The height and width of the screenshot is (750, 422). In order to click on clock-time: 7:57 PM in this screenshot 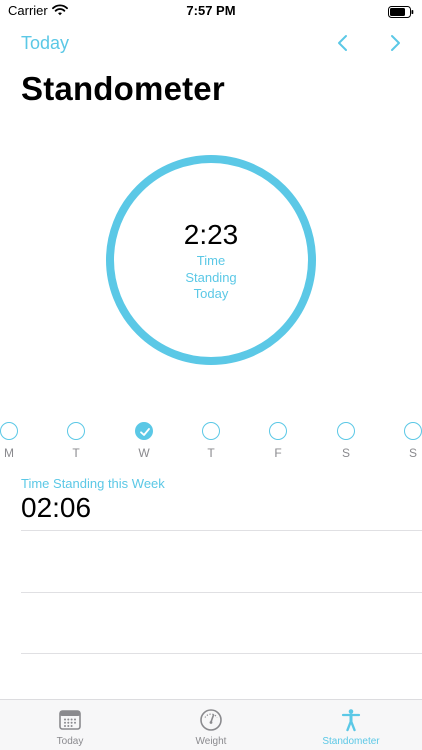, I will do `click(211, 10)`.